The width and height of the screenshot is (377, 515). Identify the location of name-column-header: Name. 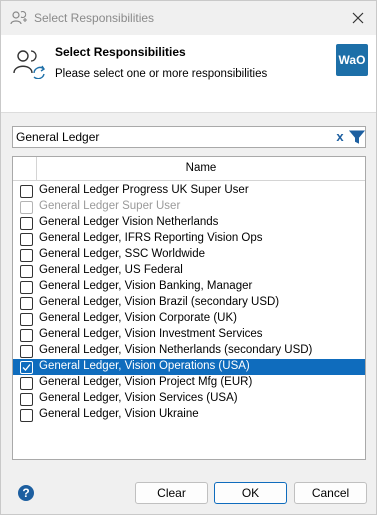
(201, 168).